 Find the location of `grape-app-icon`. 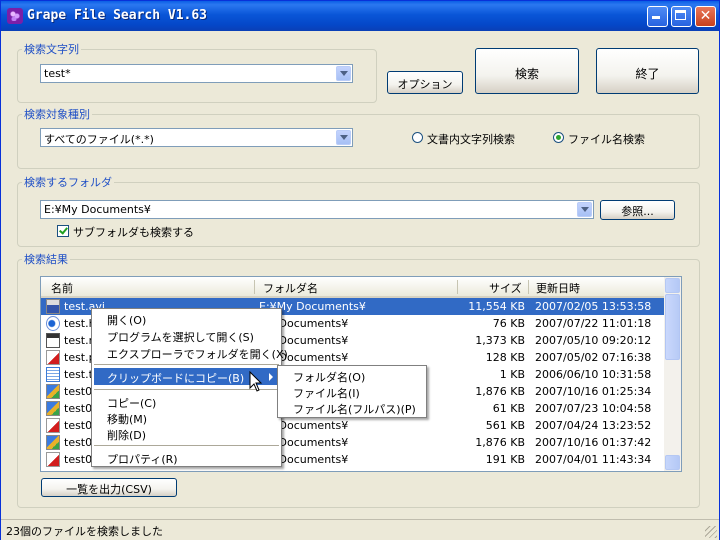

grape-app-icon is located at coordinates (15, 16).